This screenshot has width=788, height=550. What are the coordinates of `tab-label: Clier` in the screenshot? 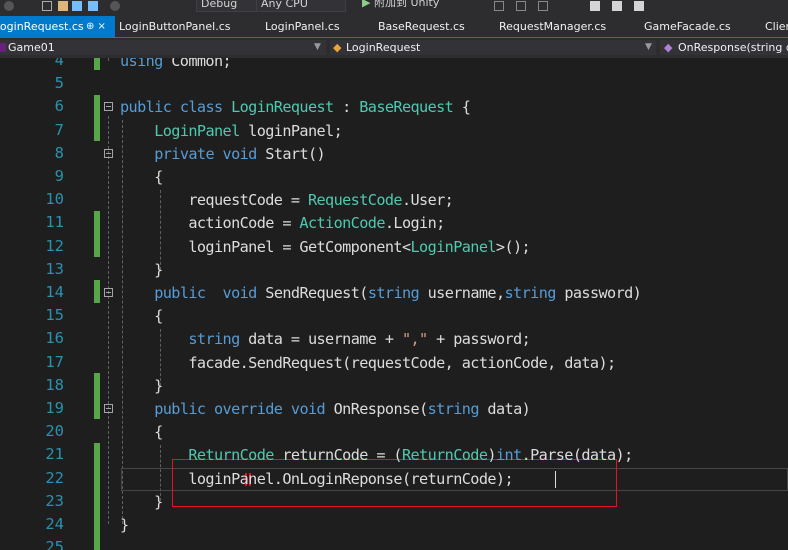 It's located at (776, 26).